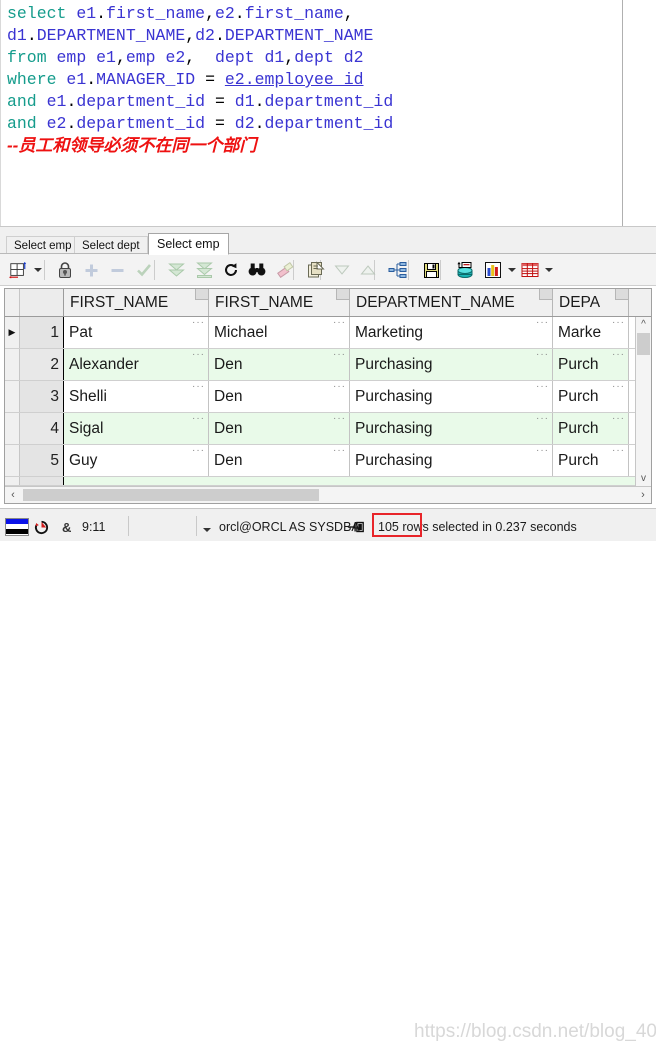  Describe the element at coordinates (316, 270) in the screenshot. I see `copy-to-clipboard-button` at that location.